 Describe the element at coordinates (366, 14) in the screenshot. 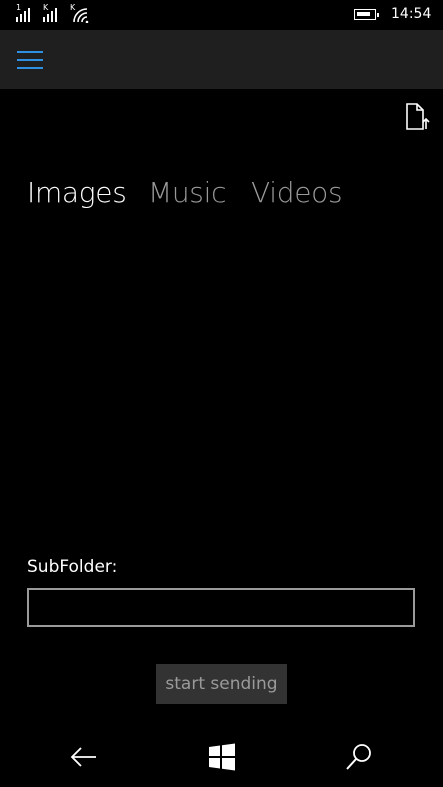

I see `battery-icon` at that location.